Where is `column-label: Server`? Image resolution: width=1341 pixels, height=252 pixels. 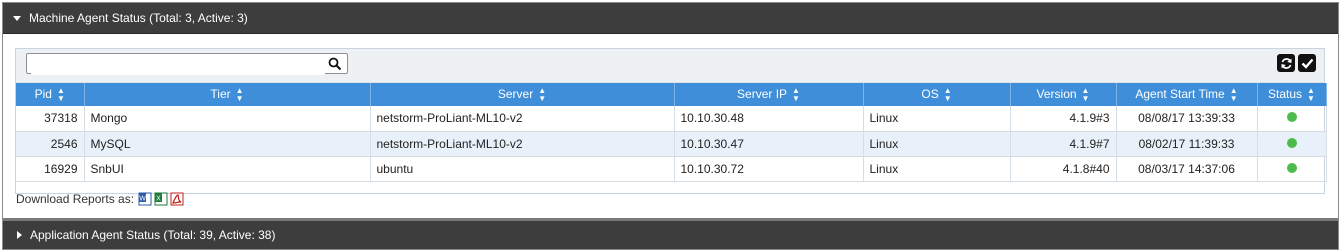 column-label: Server is located at coordinates (515, 93).